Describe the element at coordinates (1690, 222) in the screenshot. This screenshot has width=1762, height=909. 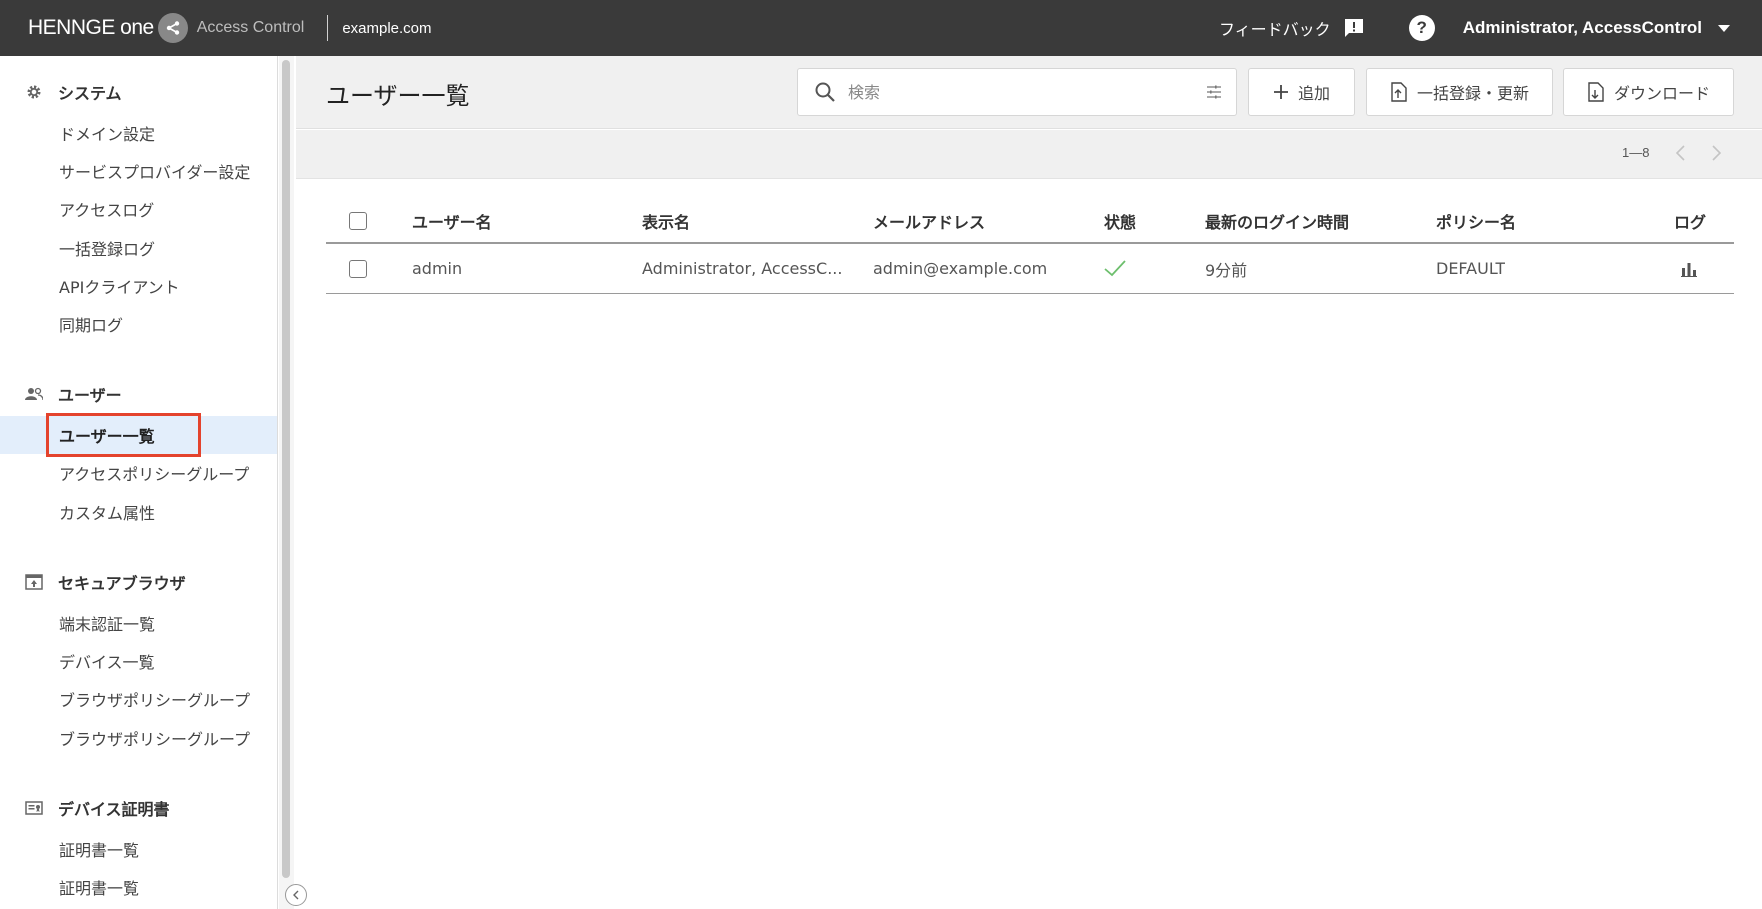
I see `column-header-log: ログ` at that location.